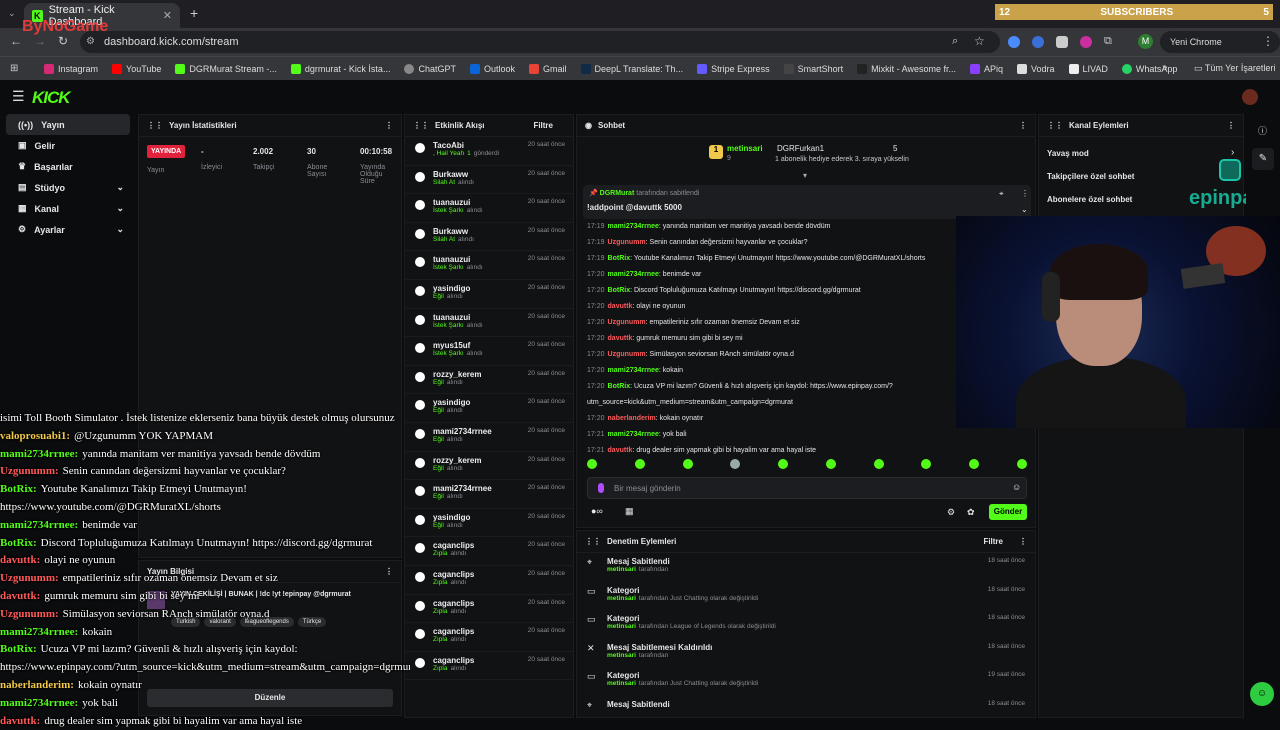 This screenshot has width=1280, height=730. I want to click on chevron-right-icon: ›, so click(1232, 152).